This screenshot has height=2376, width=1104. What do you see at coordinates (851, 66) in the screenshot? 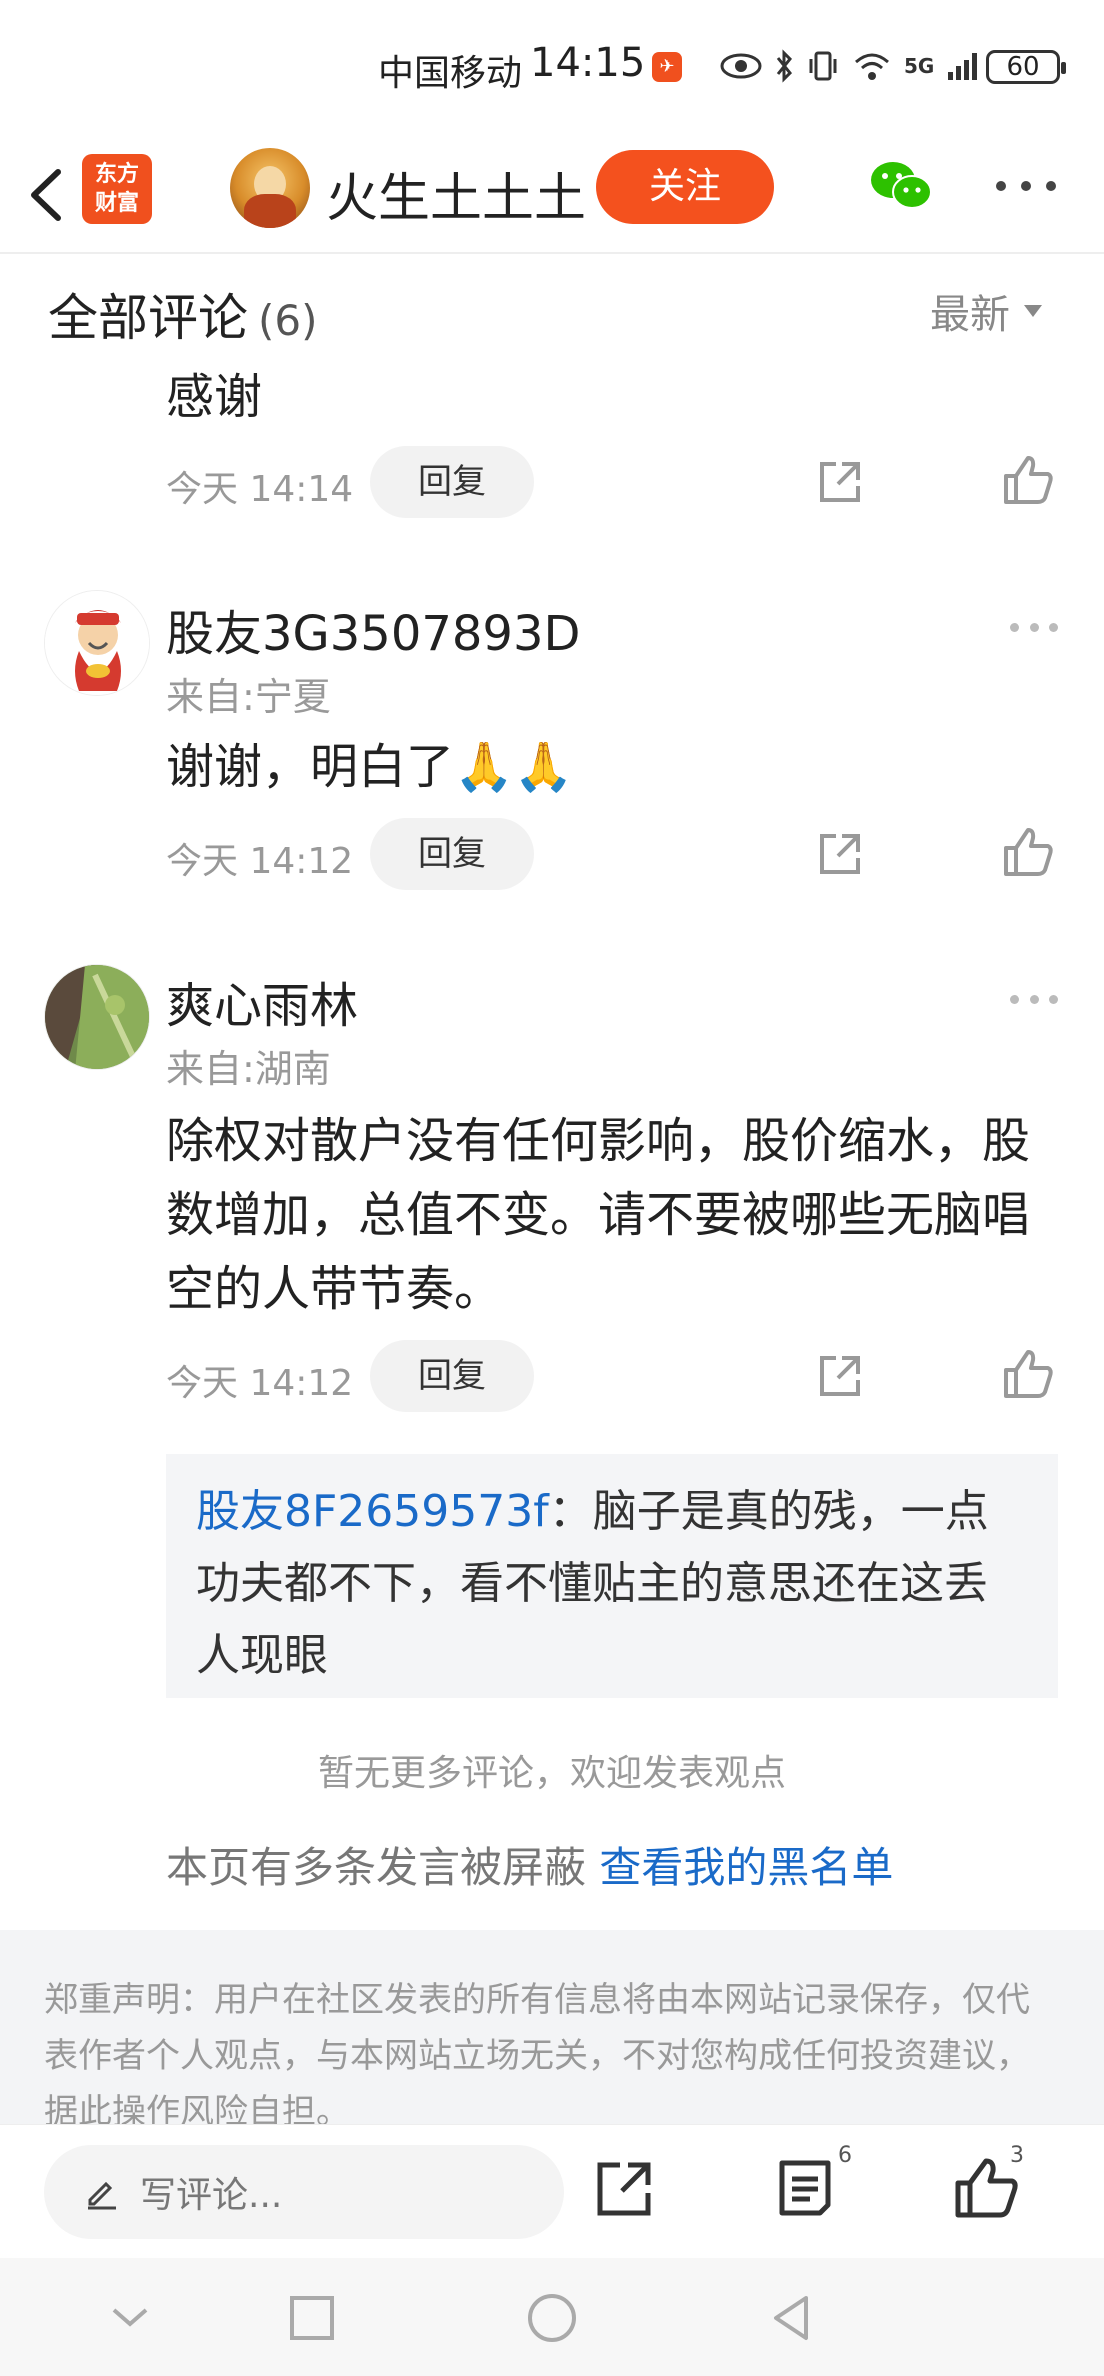
I see `status-icons: 5G` at bounding box center [851, 66].